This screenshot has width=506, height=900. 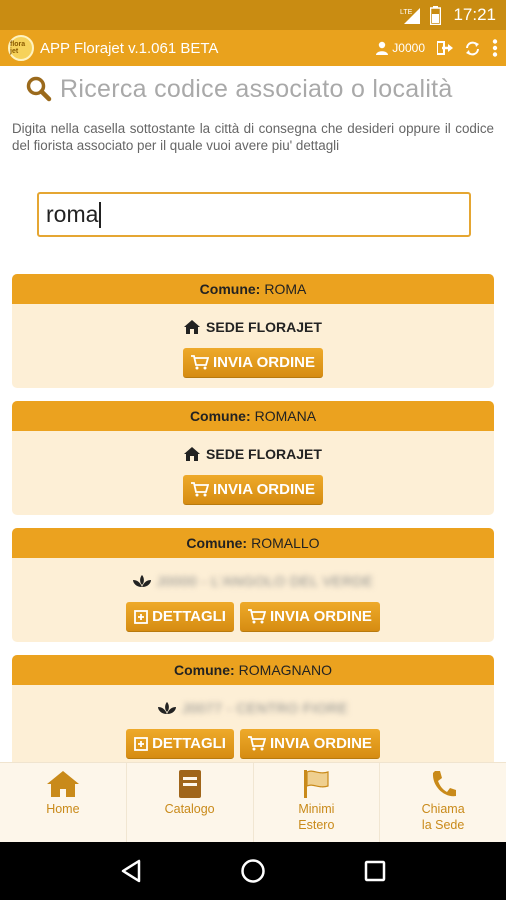 I want to click on refresh-icon, so click(x=472, y=48).